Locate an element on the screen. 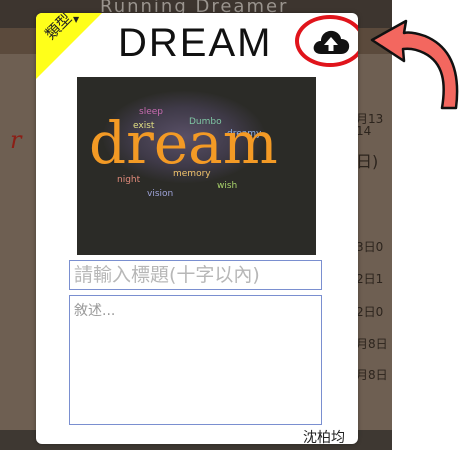 The height and width of the screenshot is (450, 465). background-letter: r is located at coordinates (16, 140).